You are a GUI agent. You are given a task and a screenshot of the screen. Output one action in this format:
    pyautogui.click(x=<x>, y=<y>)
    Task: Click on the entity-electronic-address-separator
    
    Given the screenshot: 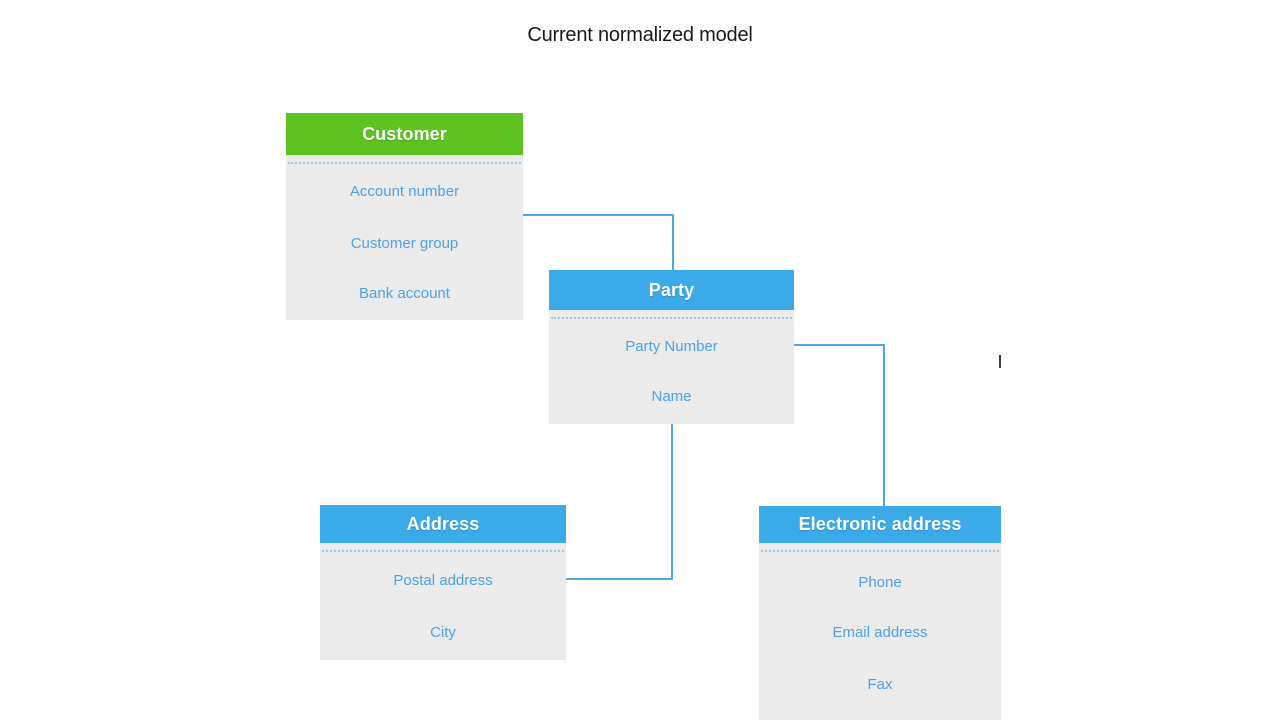 What is the action you would take?
    pyautogui.click(x=880, y=551)
    